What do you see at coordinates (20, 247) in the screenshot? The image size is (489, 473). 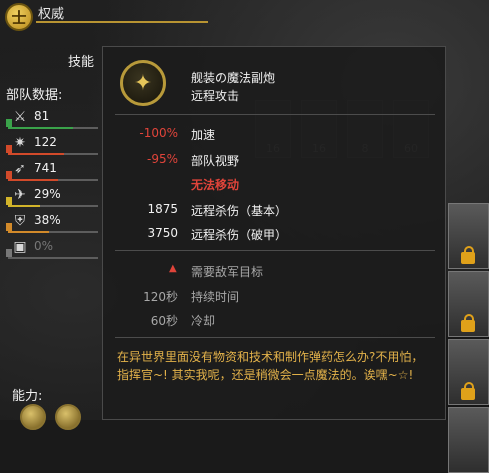 I see `ward-icon: ▣` at bounding box center [20, 247].